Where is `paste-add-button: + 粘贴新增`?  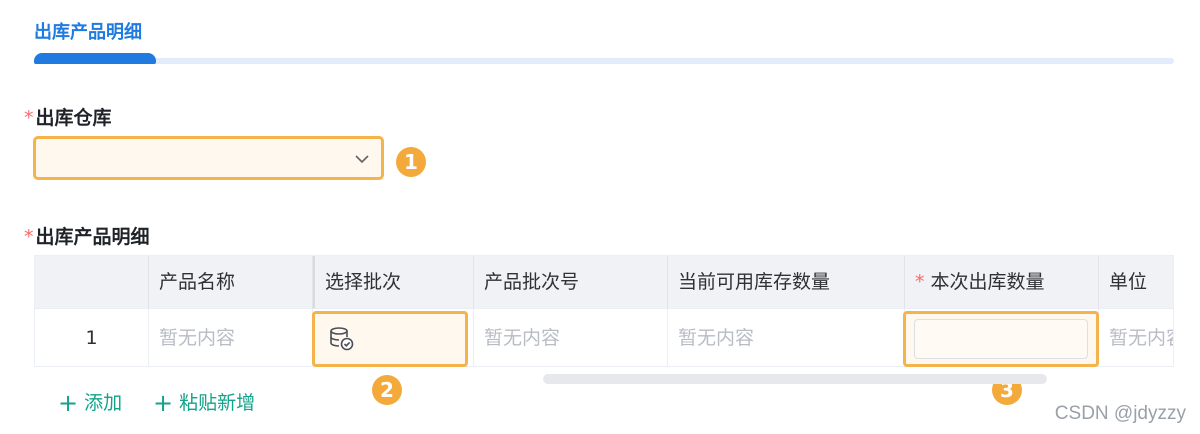 paste-add-button: + 粘贴新增 is located at coordinates (204, 402).